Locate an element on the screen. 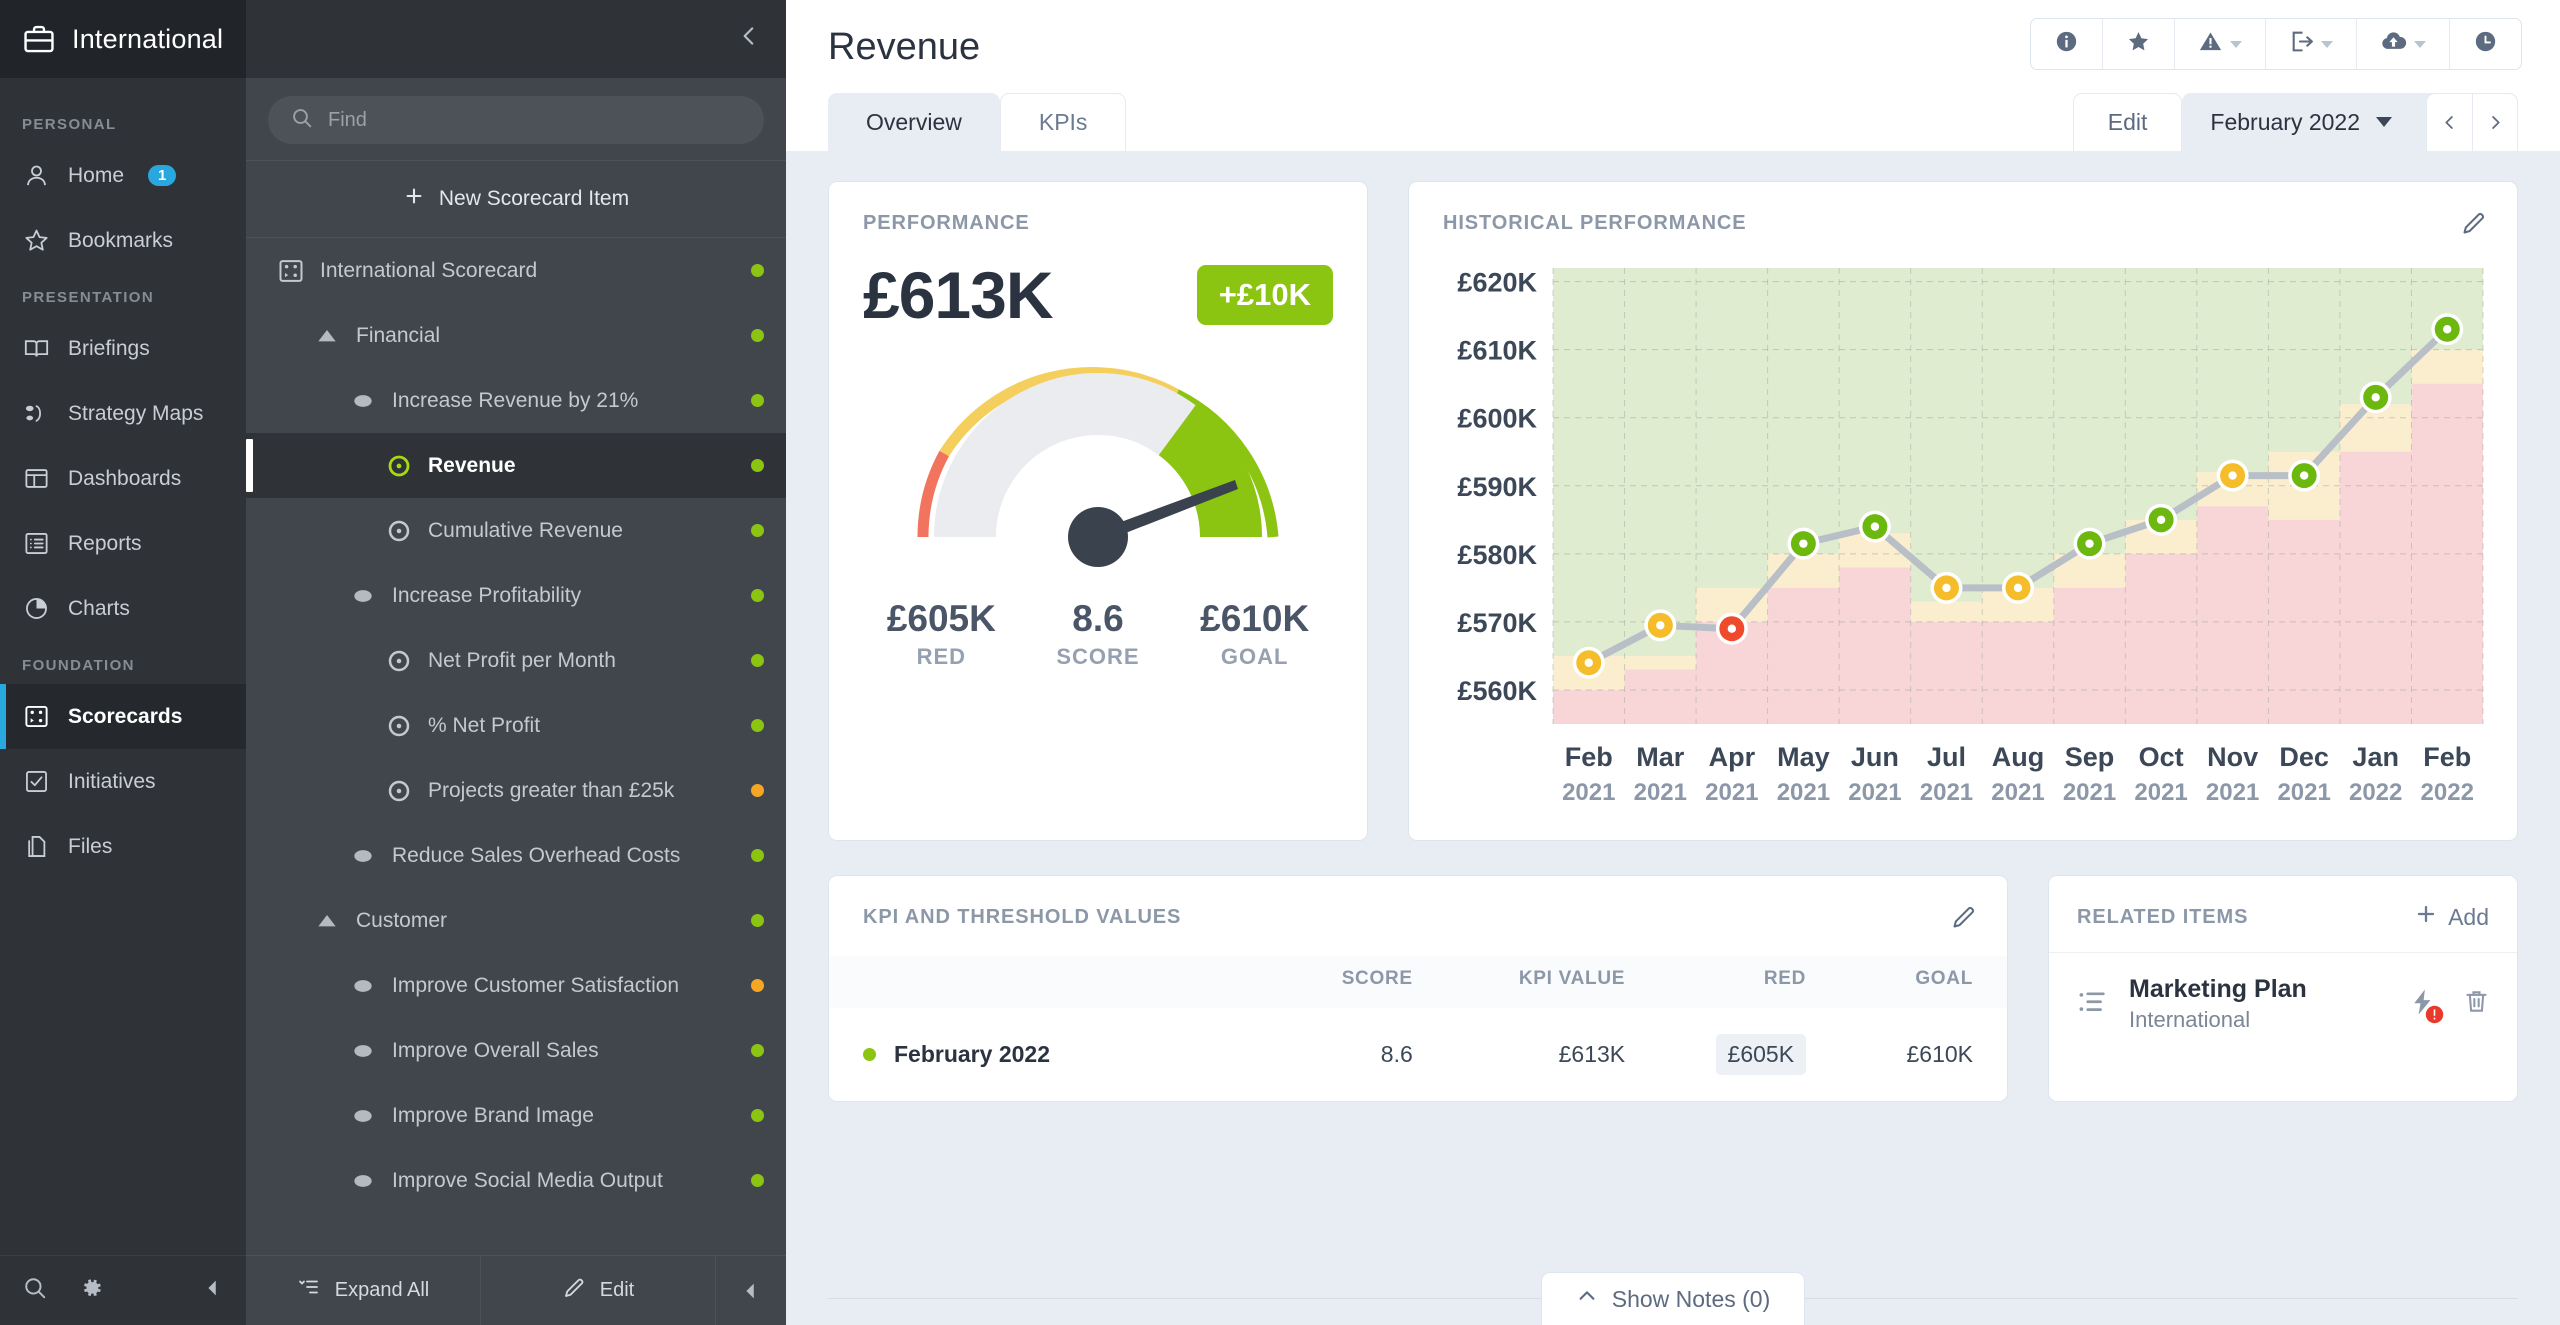 This screenshot has height=1325, width=2560. tree-item-net-profit-per-month: Net Profit per Month is located at coordinates (516, 660).